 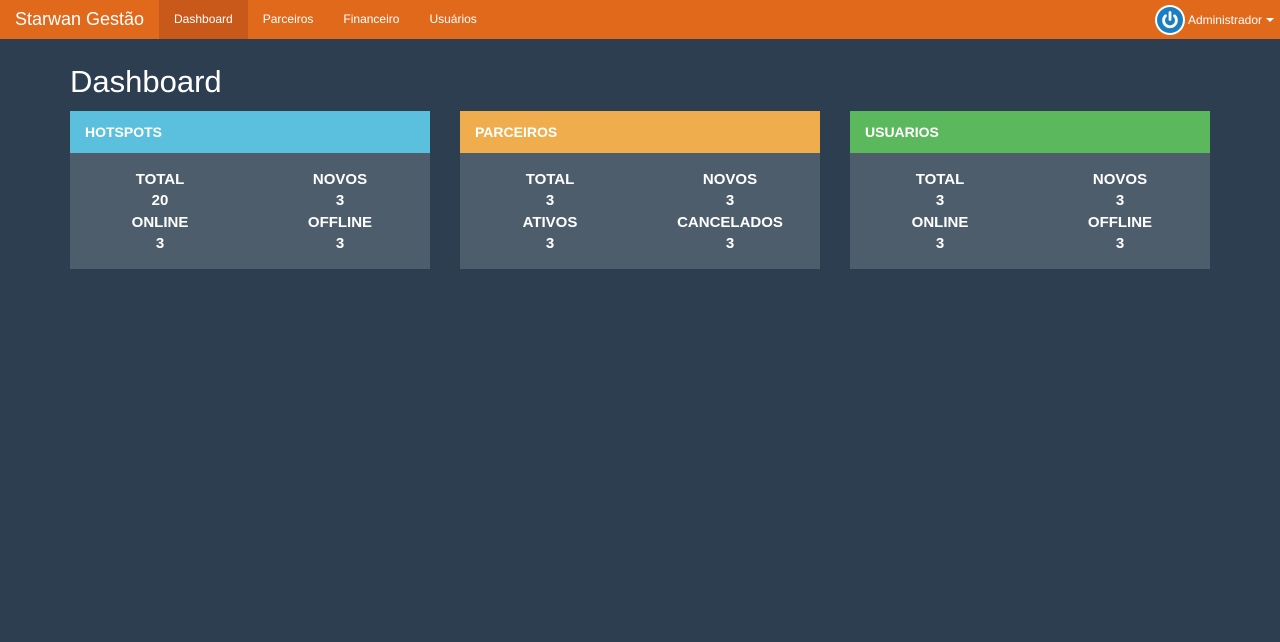 What do you see at coordinates (1030, 132) in the screenshot?
I see `panel-heading: USUARIOS` at bounding box center [1030, 132].